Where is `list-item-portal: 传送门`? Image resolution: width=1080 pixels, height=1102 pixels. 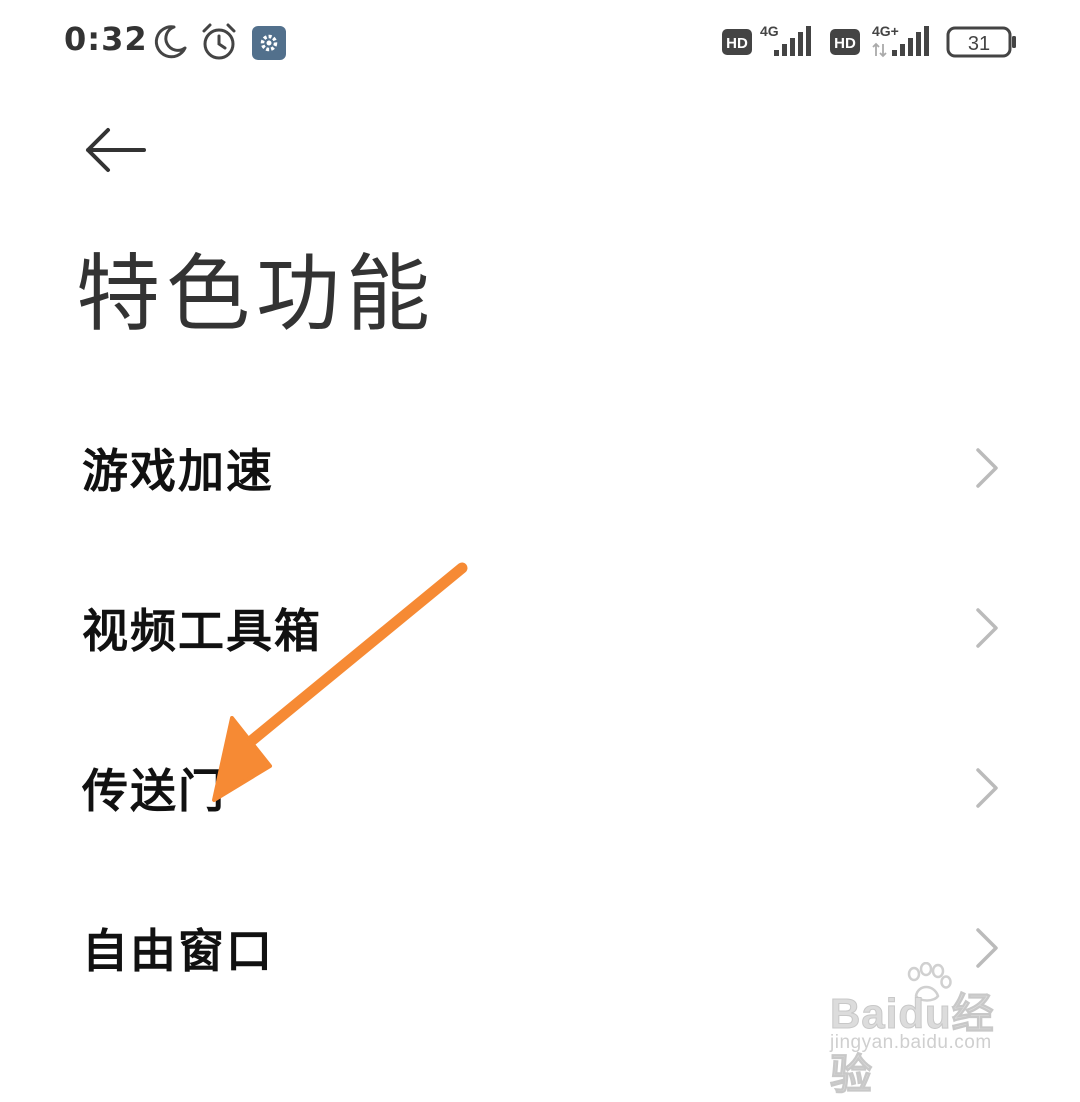 list-item-portal: 传送门 is located at coordinates (540, 788).